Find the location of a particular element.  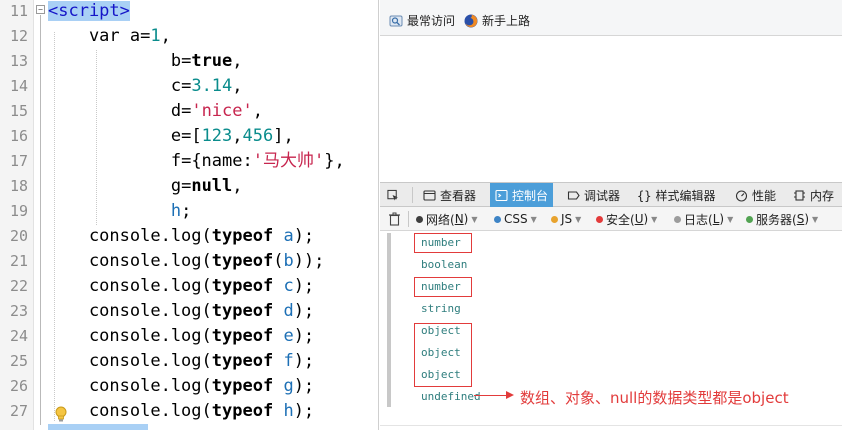

css-dot-icon is located at coordinates (497, 219).